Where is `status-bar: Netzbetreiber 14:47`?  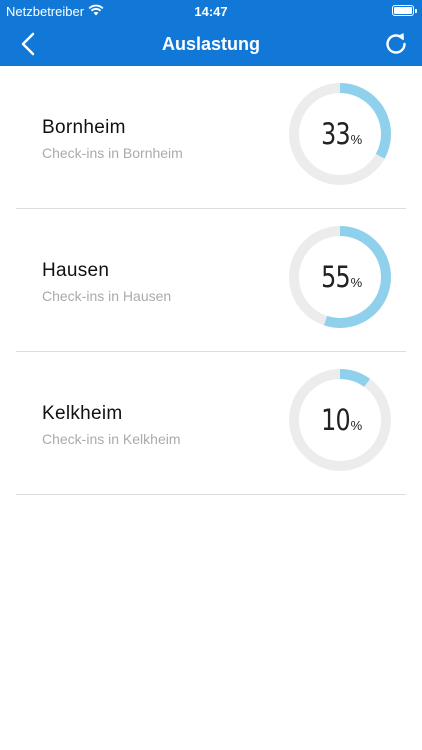
status-bar: Netzbetreiber 14:47 is located at coordinates (211, 11).